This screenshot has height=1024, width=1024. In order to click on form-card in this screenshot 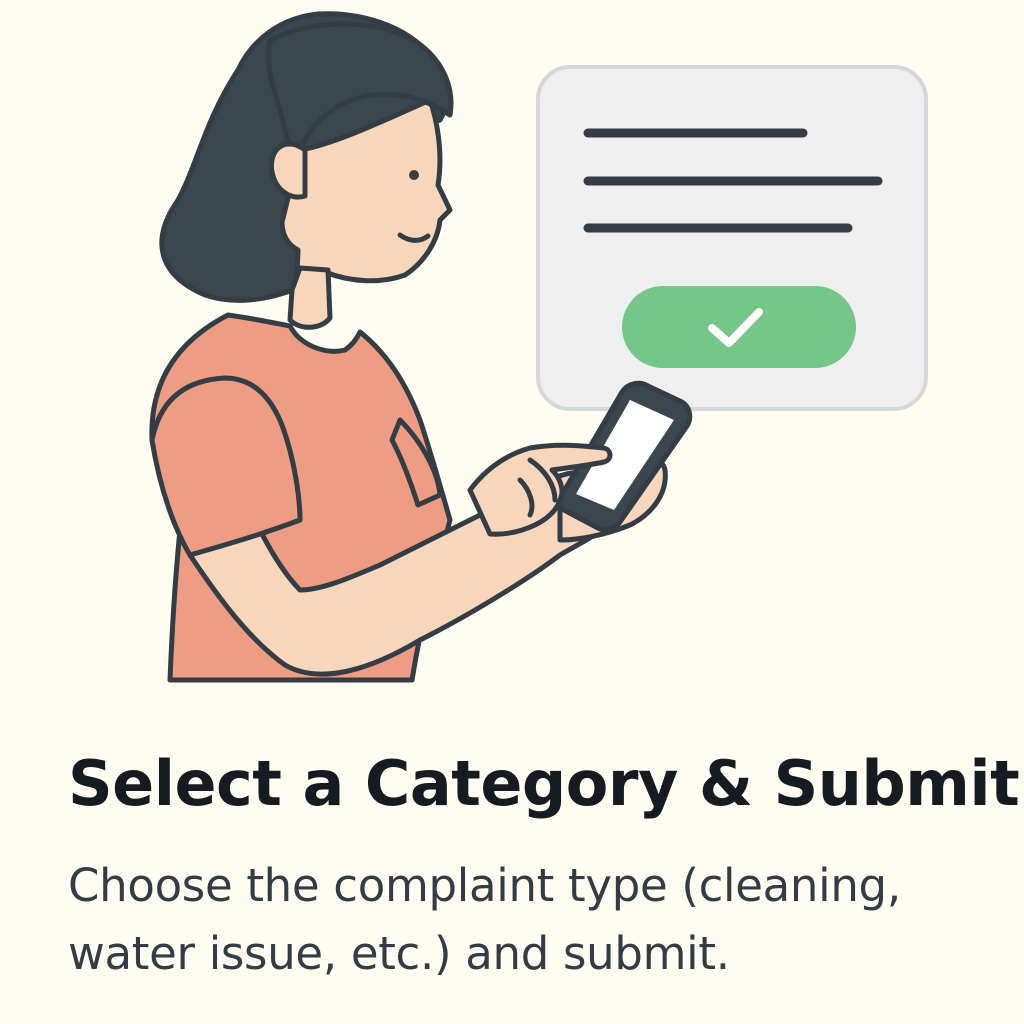, I will do `click(732, 238)`.